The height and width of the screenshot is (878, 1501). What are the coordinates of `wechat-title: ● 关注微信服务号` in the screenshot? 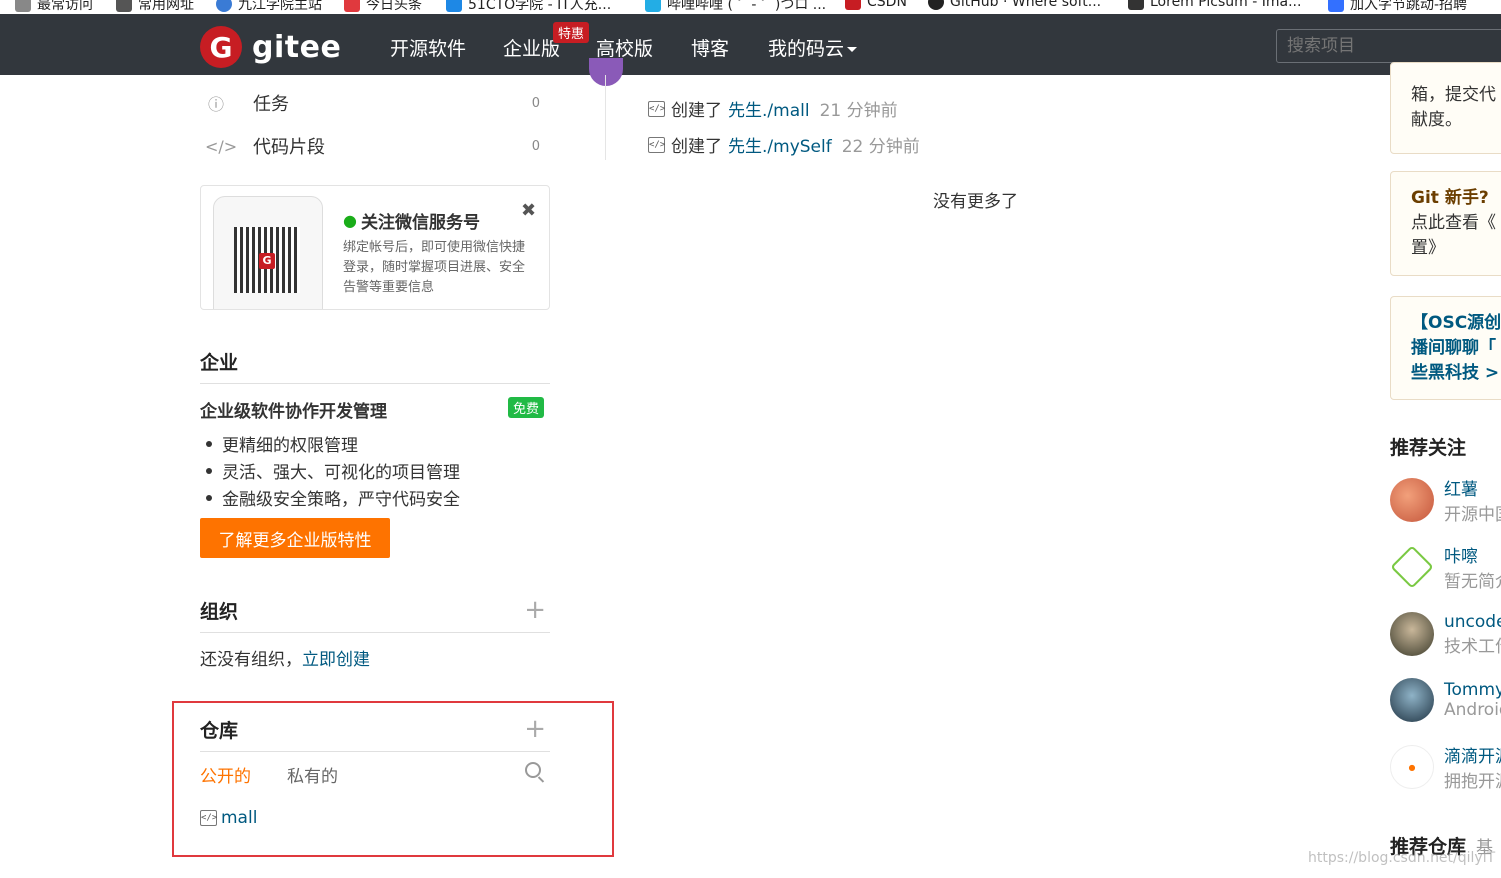 It's located at (411, 222).